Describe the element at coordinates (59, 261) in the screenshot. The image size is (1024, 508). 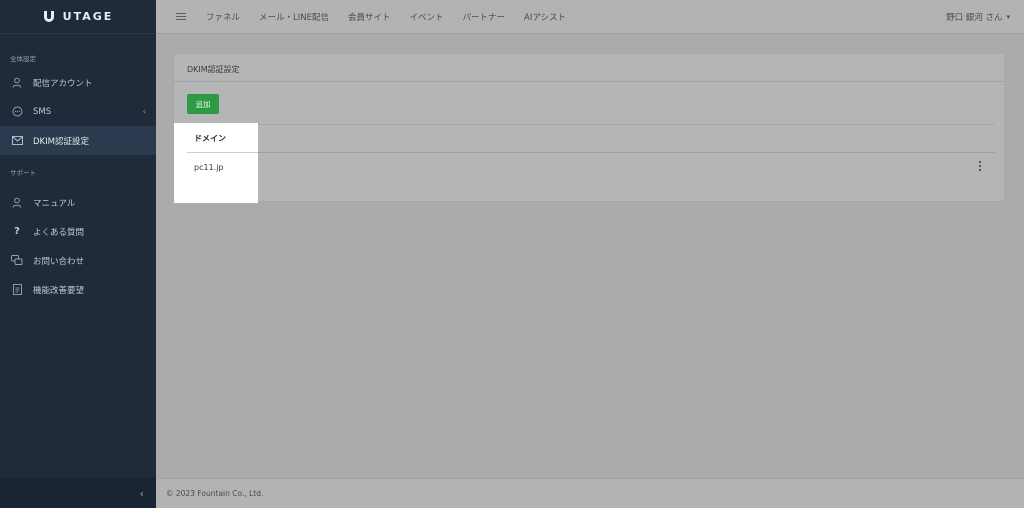
I see `sidebar-item-label: お問い合わせ` at that location.